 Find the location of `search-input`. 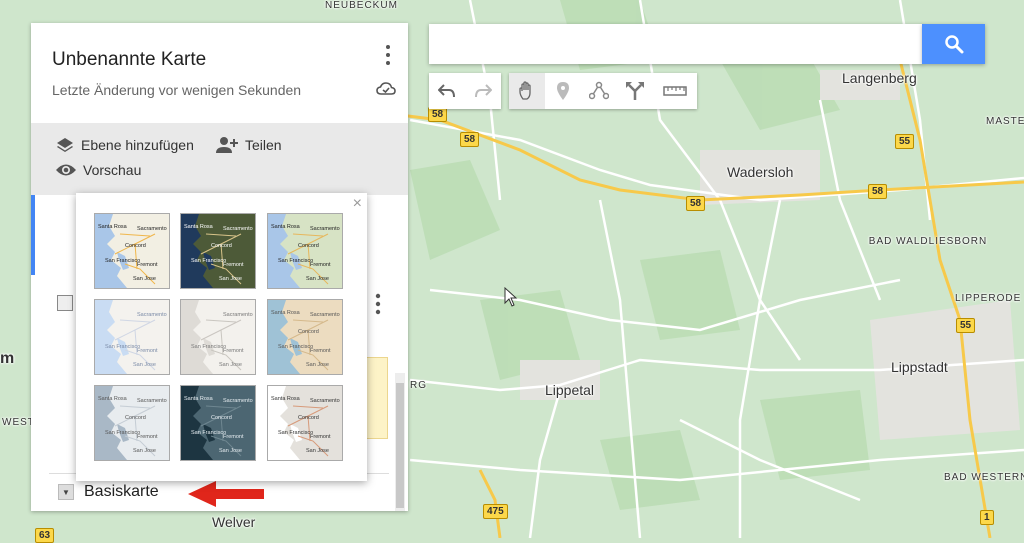

search-input is located at coordinates (676, 45).